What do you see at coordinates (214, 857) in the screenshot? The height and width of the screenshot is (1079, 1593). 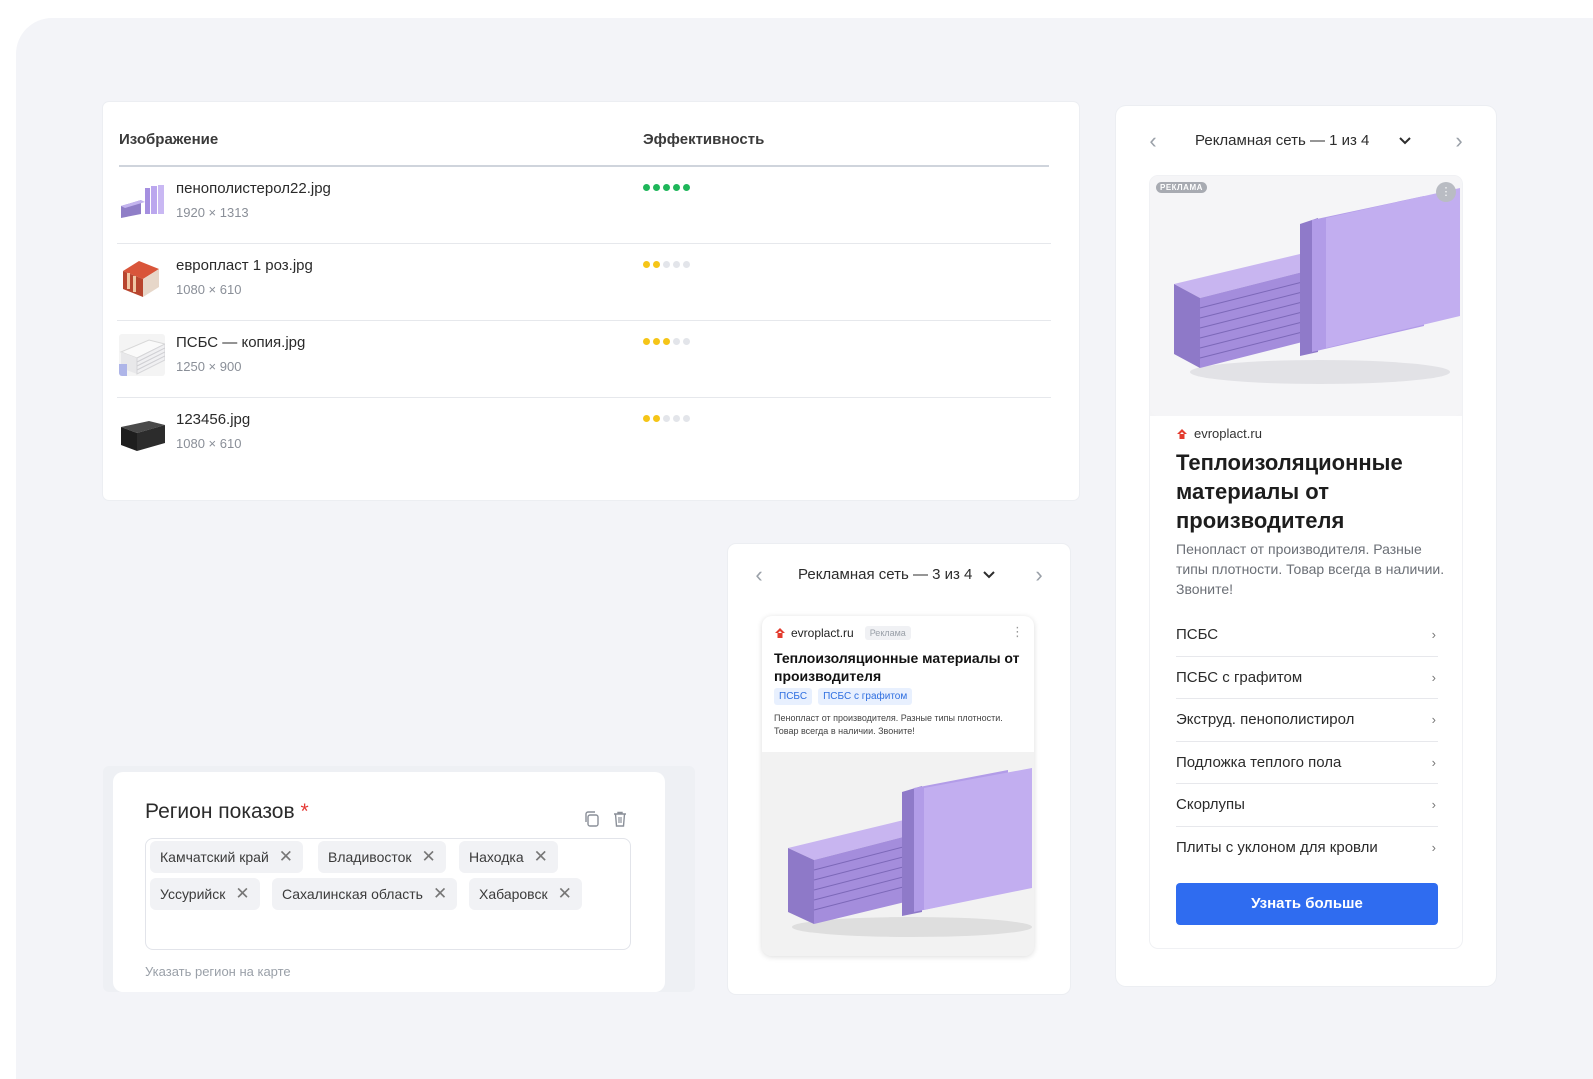 I see `region-tag-label: Камчатский край` at bounding box center [214, 857].